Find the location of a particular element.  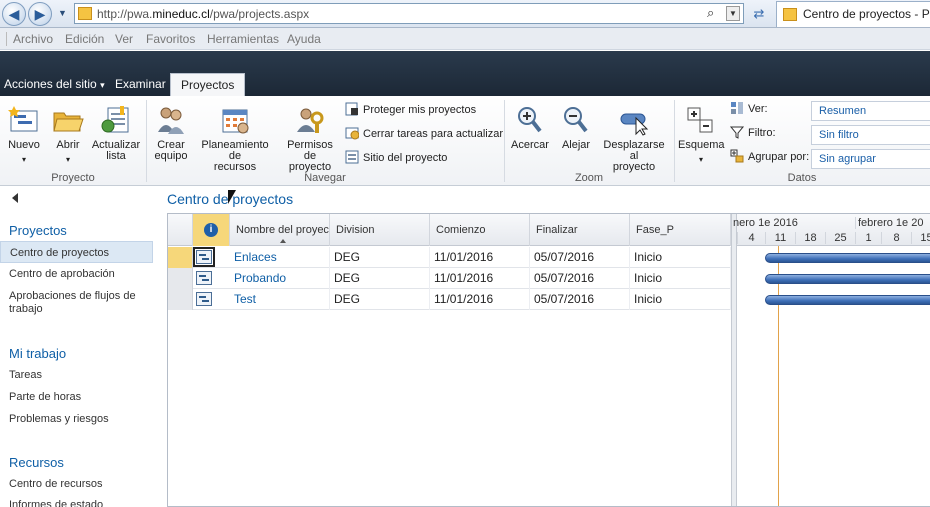

gantt-day-label: 15 is located at coordinates (920, 238).